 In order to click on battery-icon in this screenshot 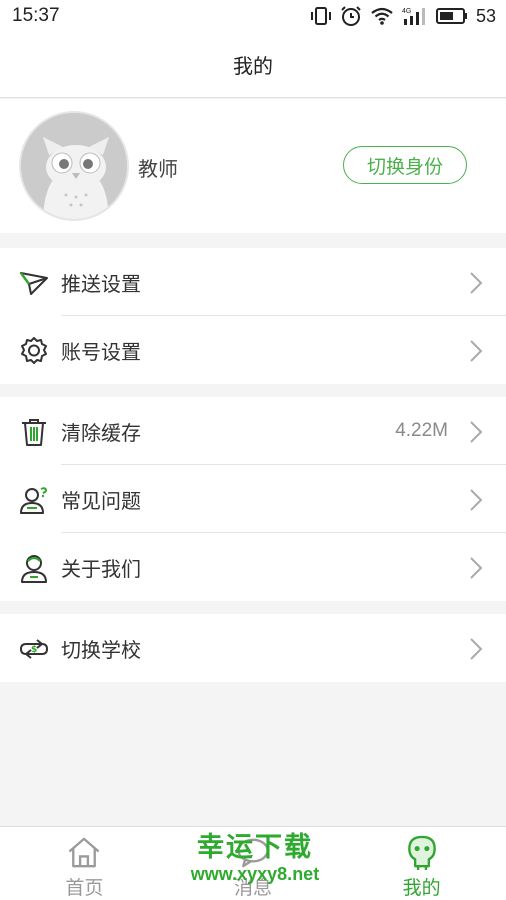, I will do `click(451, 16)`.